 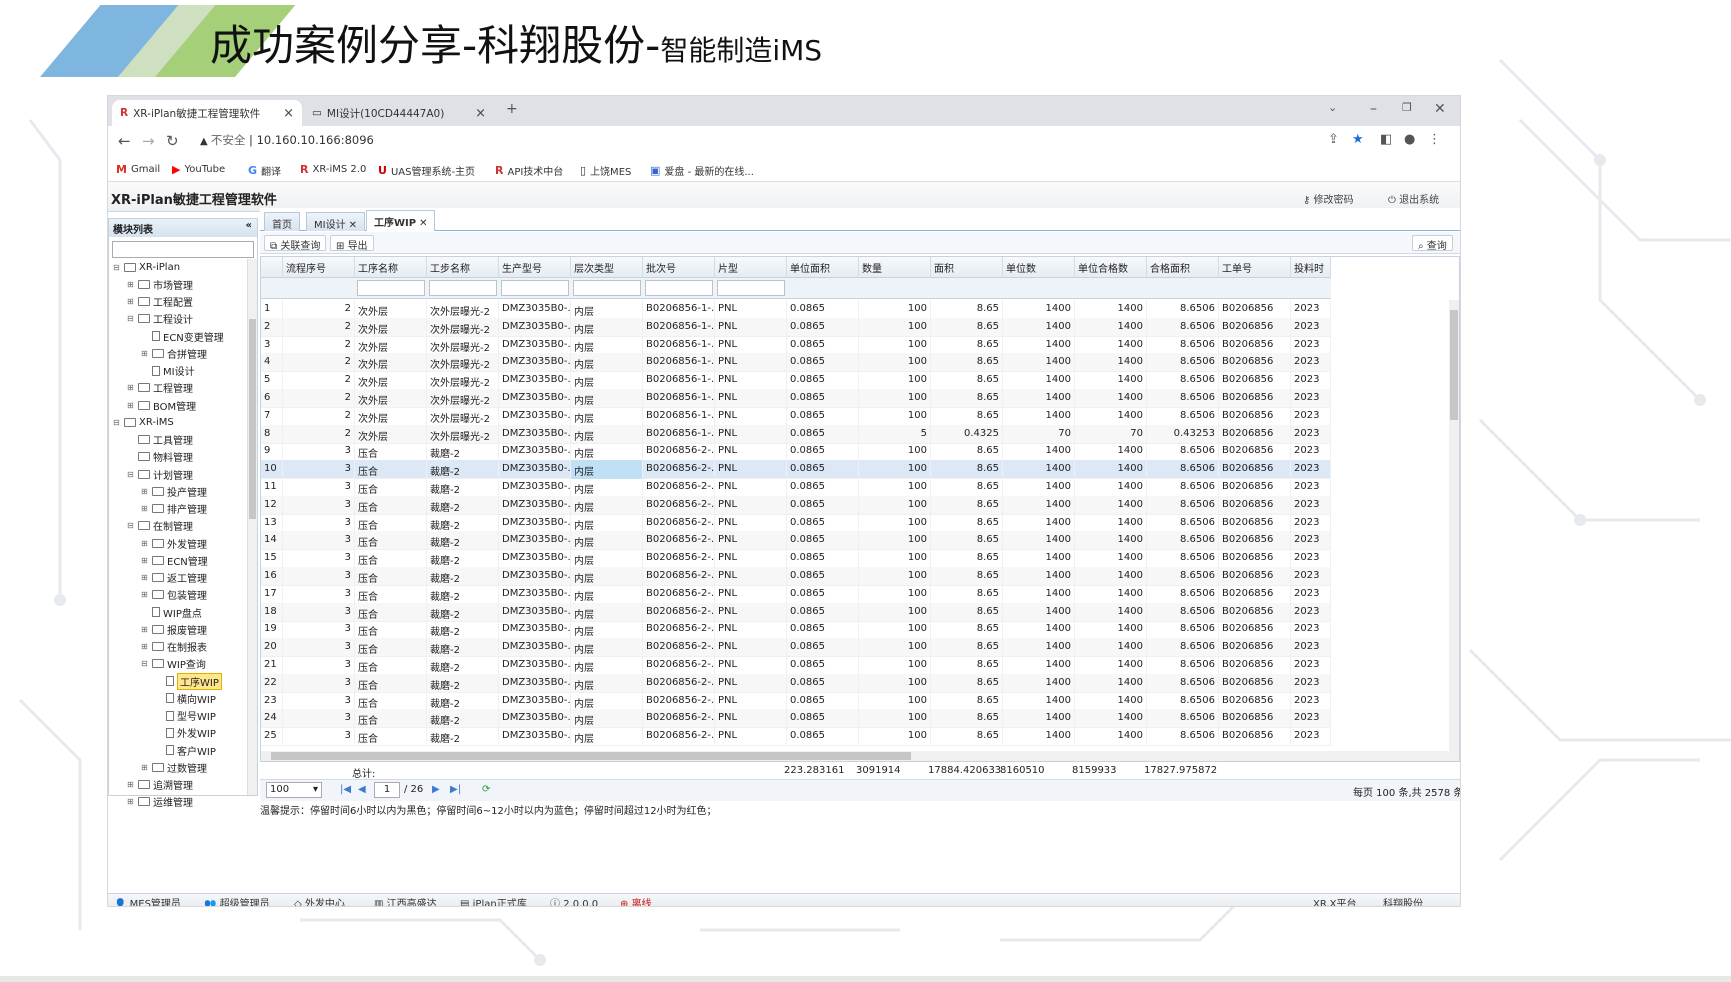 What do you see at coordinates (486, 789) in the screenshot?
I see `refresh-icon: ⟳` at bounding box center [486, 789].